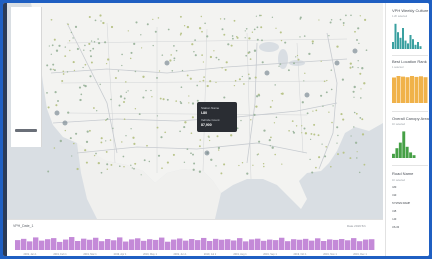 This screenshot has width=432, height=259. Describe the element at coordinates (395, 227) in the screenshot. I see `road-item: US-30` at that location.